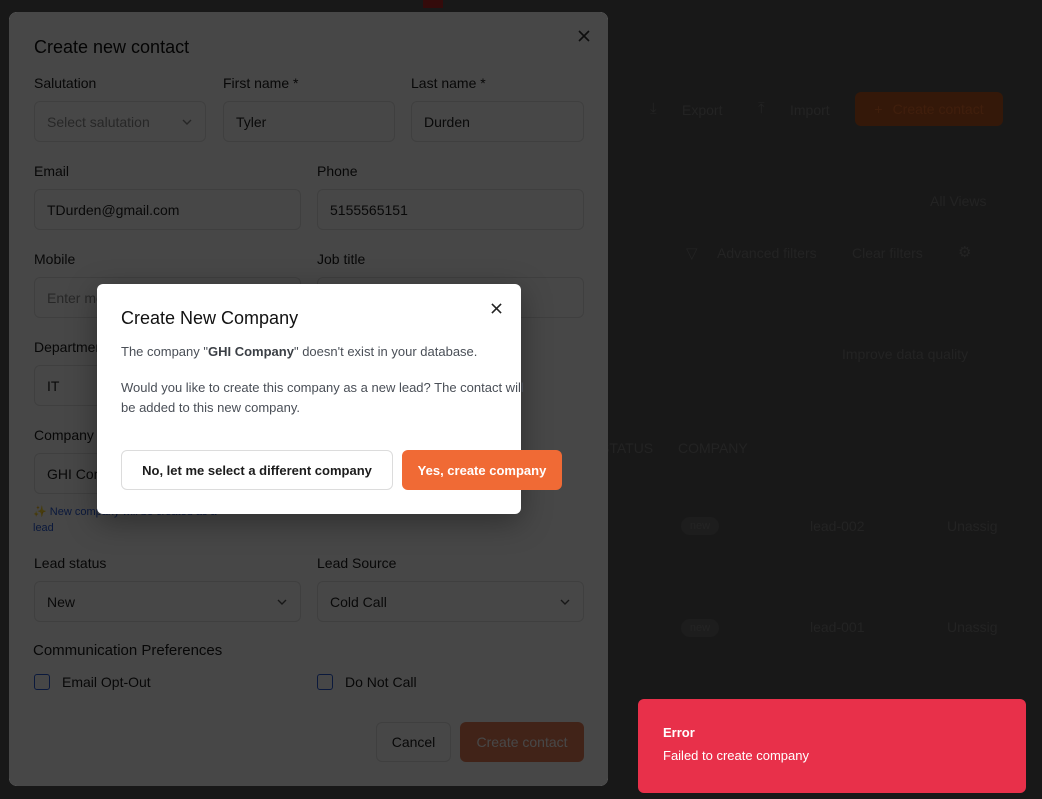 This screenshot has height=799, width=1042. I want to click on toast-title: Error, so click(679, 732).